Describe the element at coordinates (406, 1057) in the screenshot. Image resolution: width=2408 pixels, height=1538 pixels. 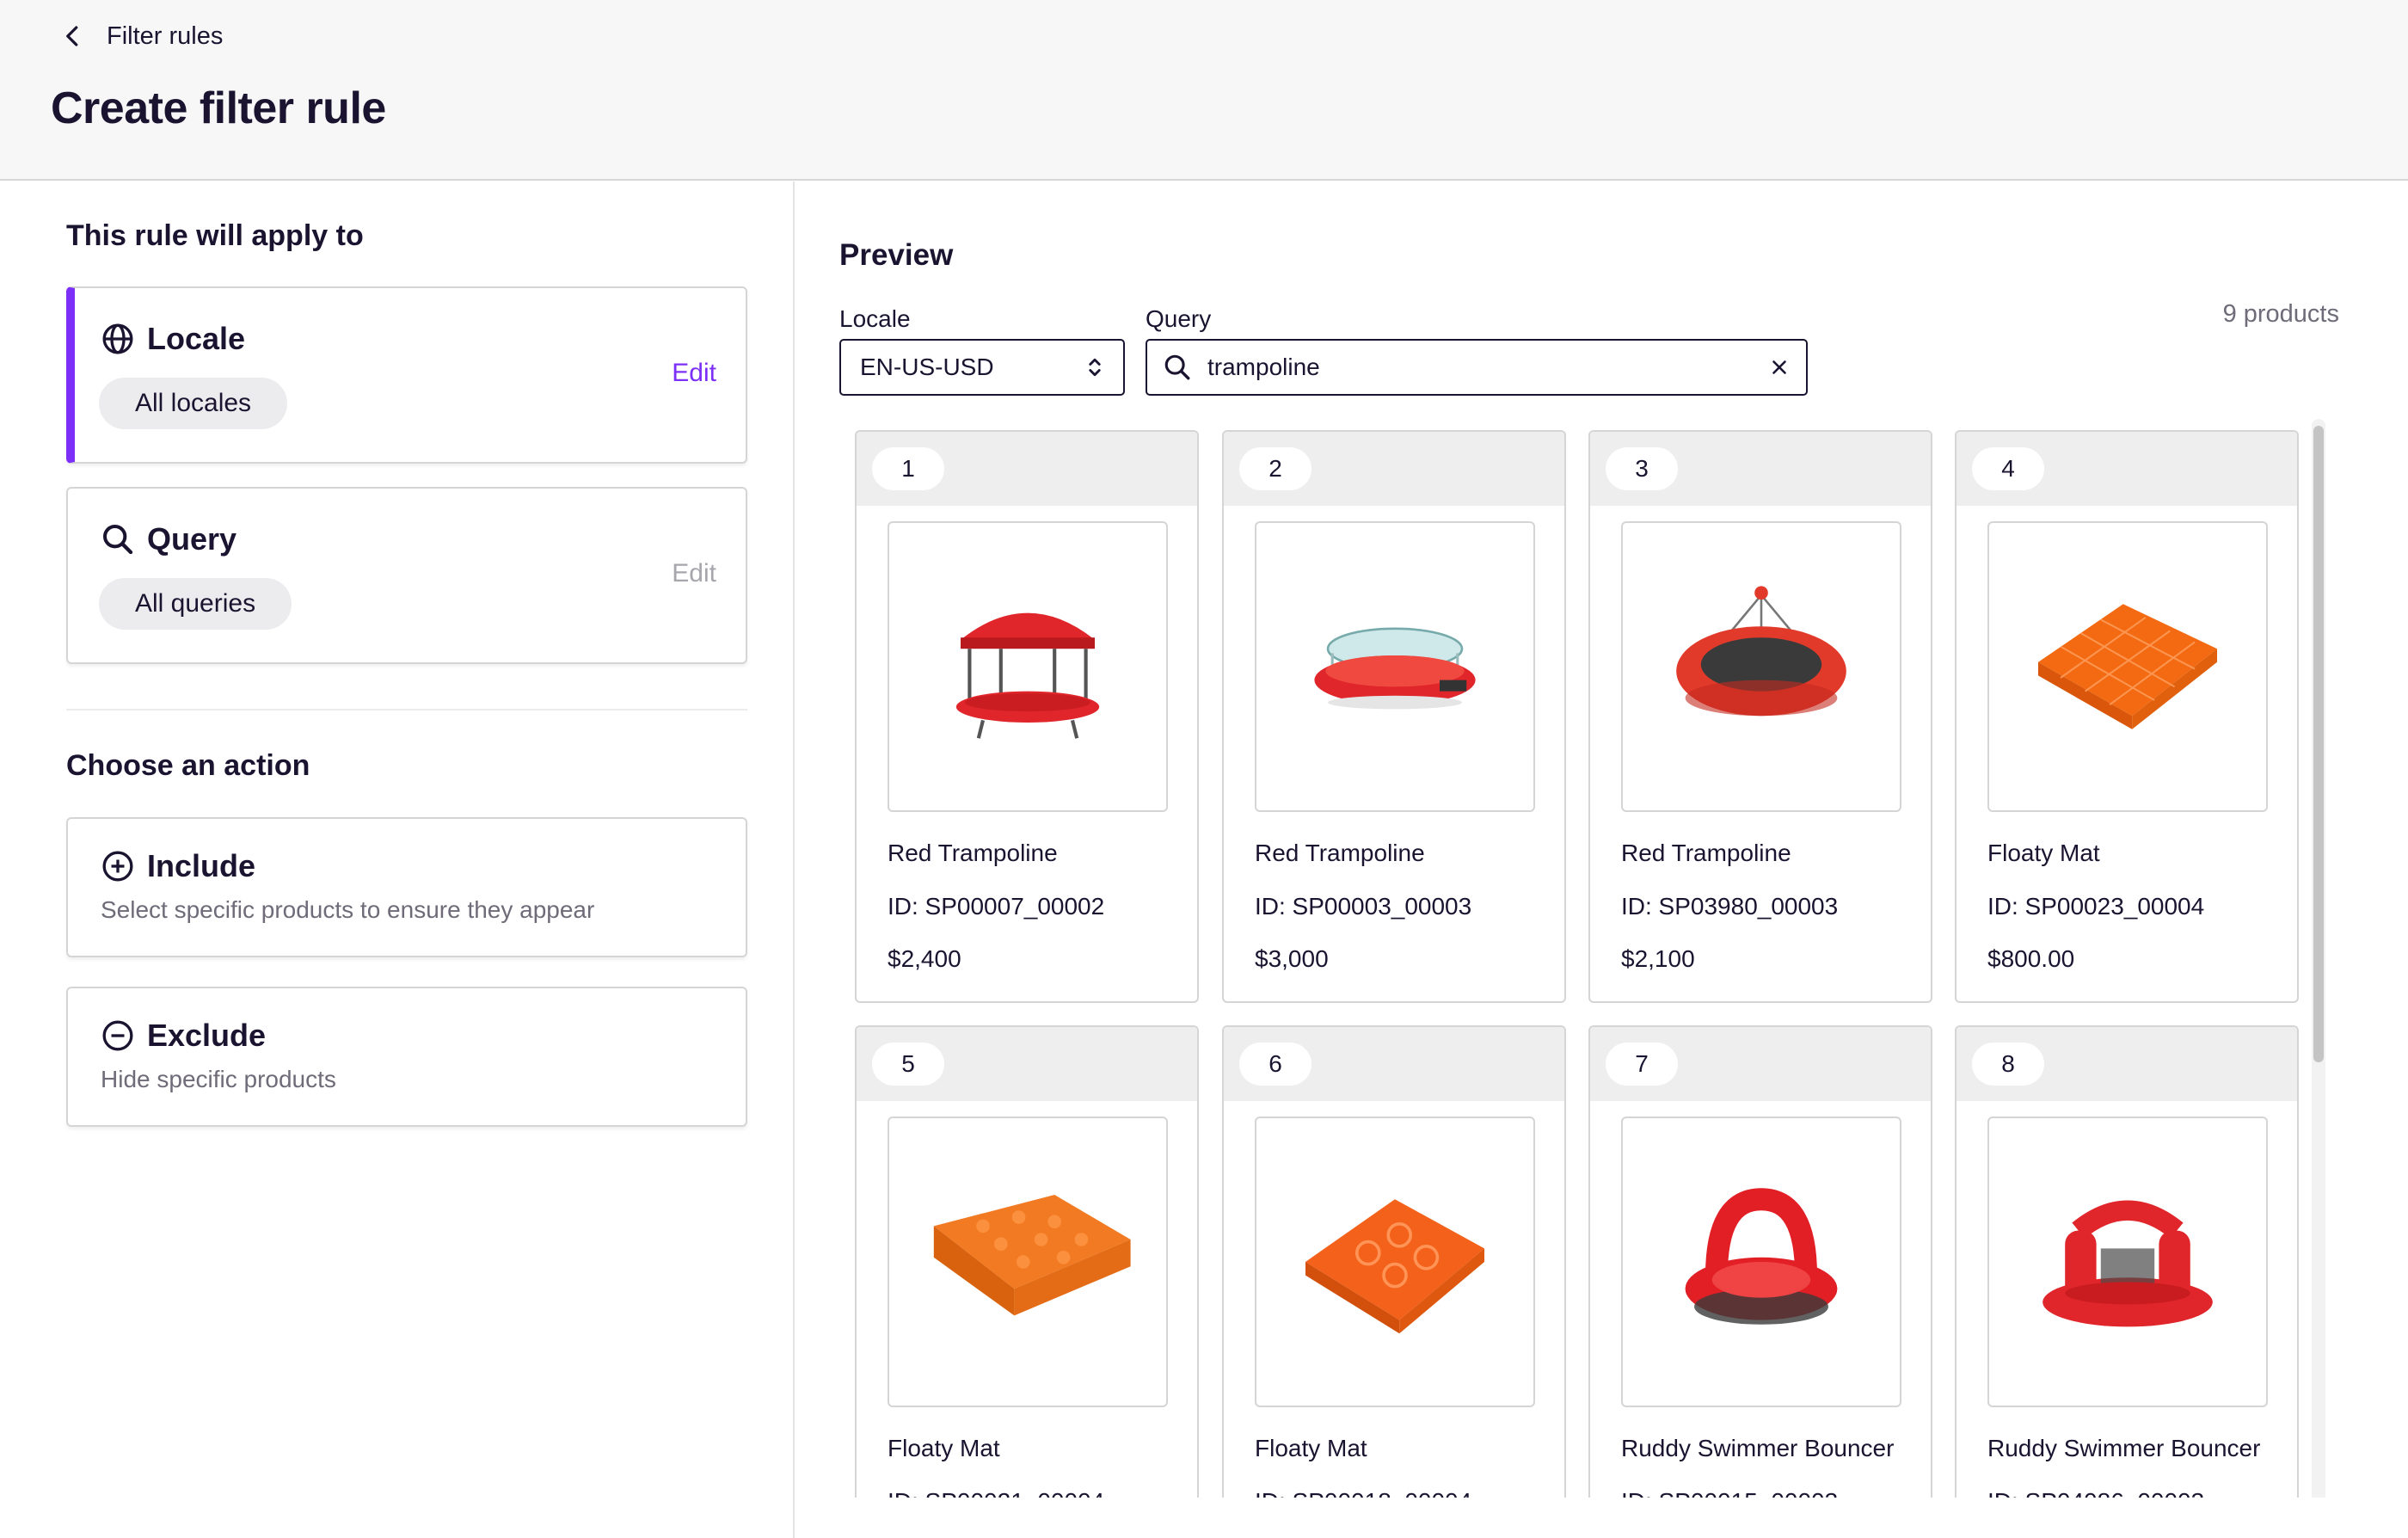
I see `exclude-action-card: Exclude Hide specific products` at that location.